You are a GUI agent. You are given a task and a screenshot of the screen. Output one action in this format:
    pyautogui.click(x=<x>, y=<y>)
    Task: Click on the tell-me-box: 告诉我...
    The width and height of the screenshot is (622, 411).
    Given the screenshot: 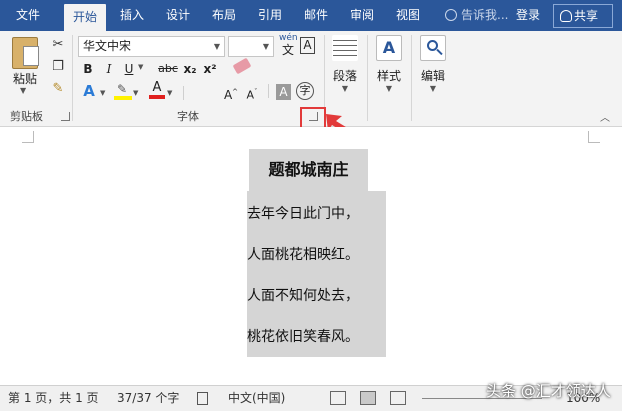 What is the action you would take?
    pyautogui.click(x=476, y=15)
    